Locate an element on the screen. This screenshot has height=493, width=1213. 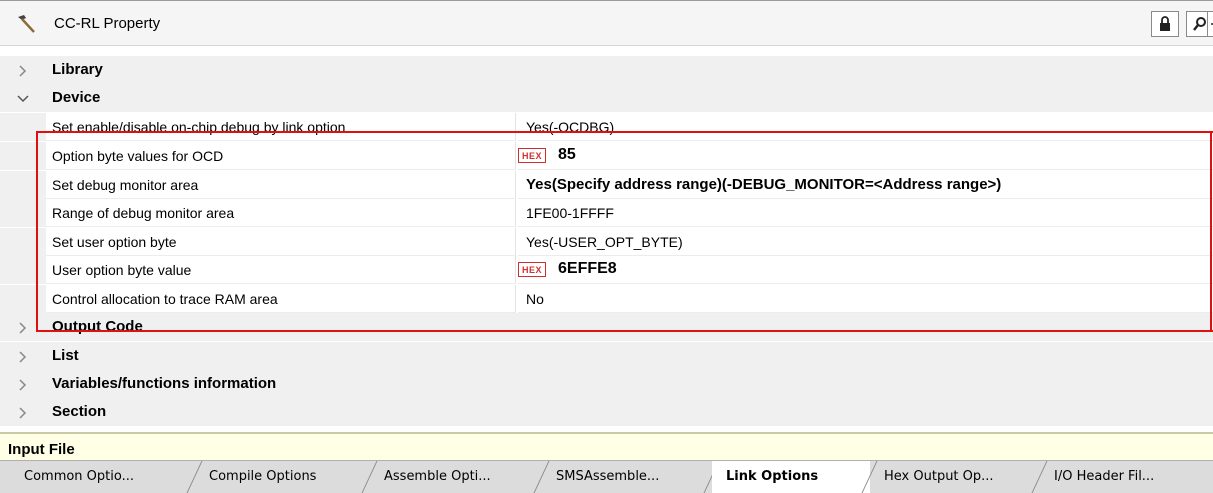
category-section: Section is located at coordinates (606, 412).